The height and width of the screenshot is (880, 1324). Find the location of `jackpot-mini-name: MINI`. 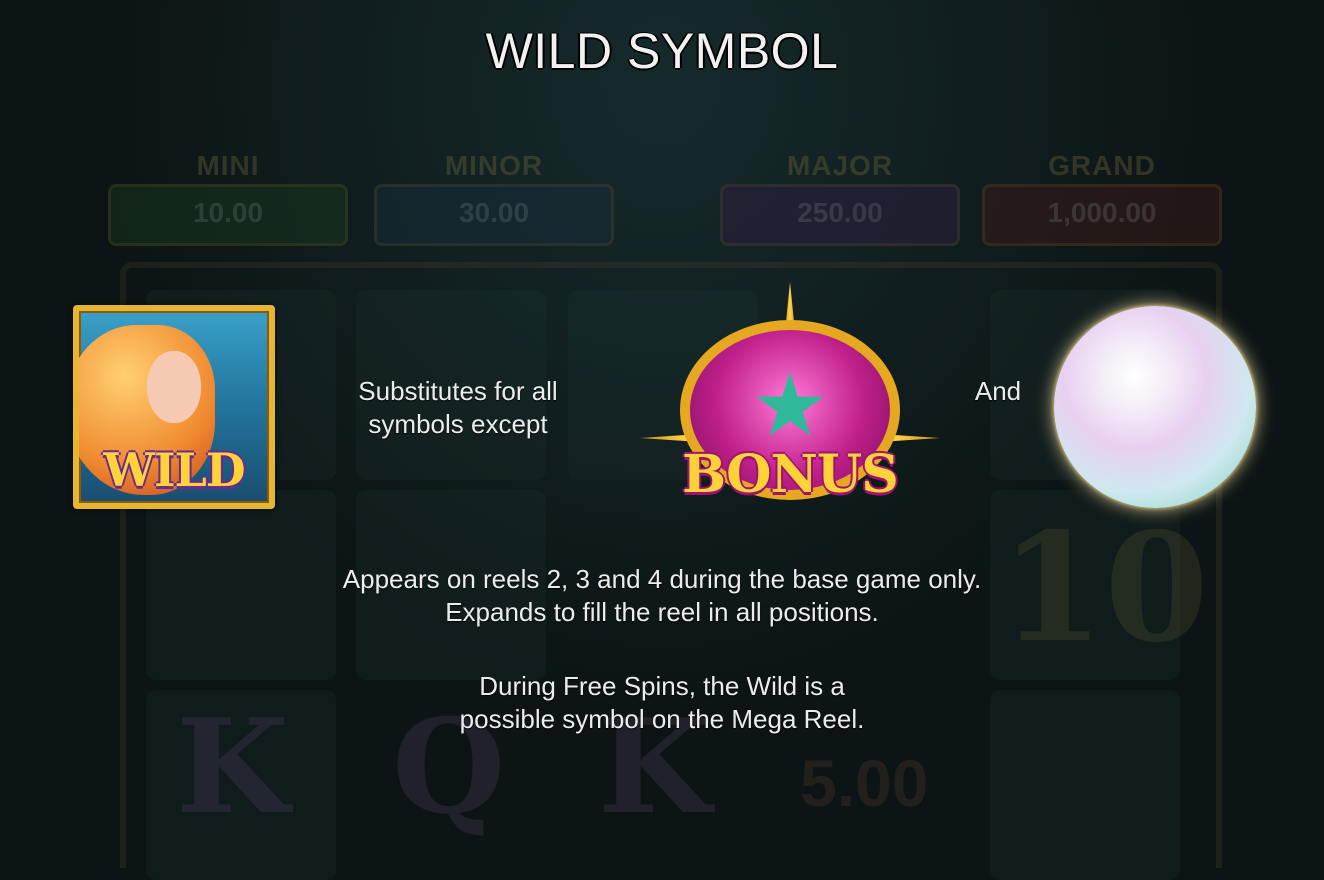

jackpot-mini-name: MINI is located at coordinates (228, 165).